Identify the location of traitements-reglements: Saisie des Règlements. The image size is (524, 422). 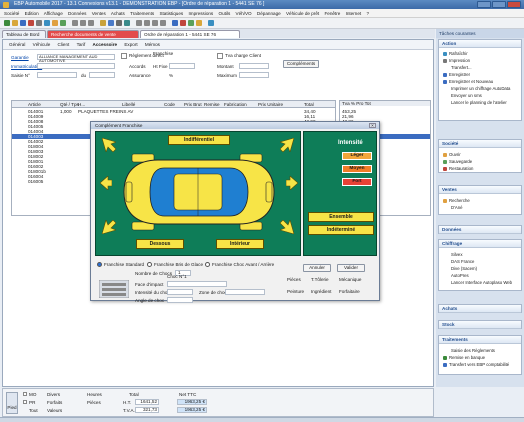
(473, 350).